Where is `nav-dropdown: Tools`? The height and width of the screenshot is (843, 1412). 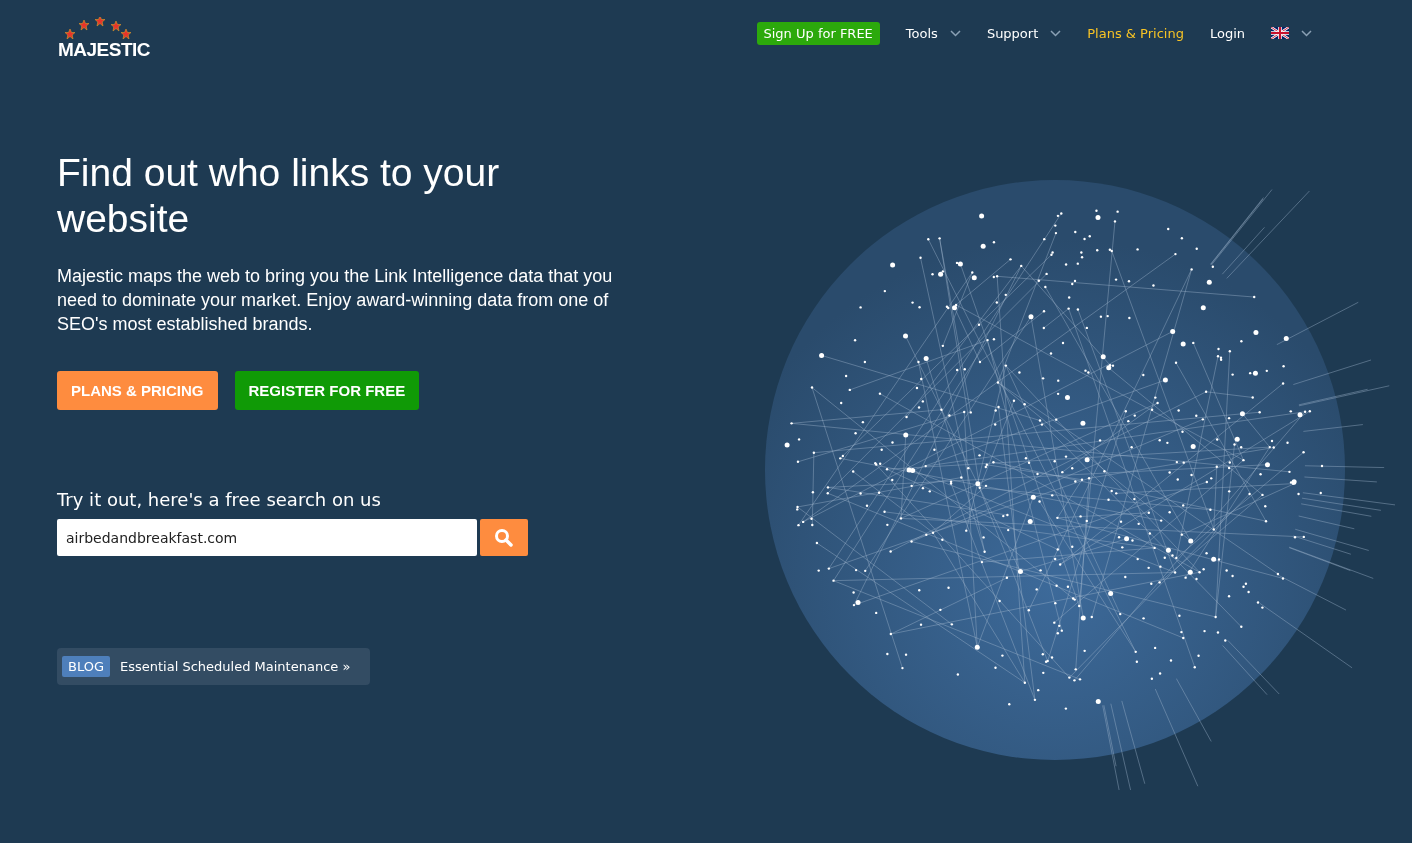
nav-dropdown: Tools is located at coordinates (933, 33).